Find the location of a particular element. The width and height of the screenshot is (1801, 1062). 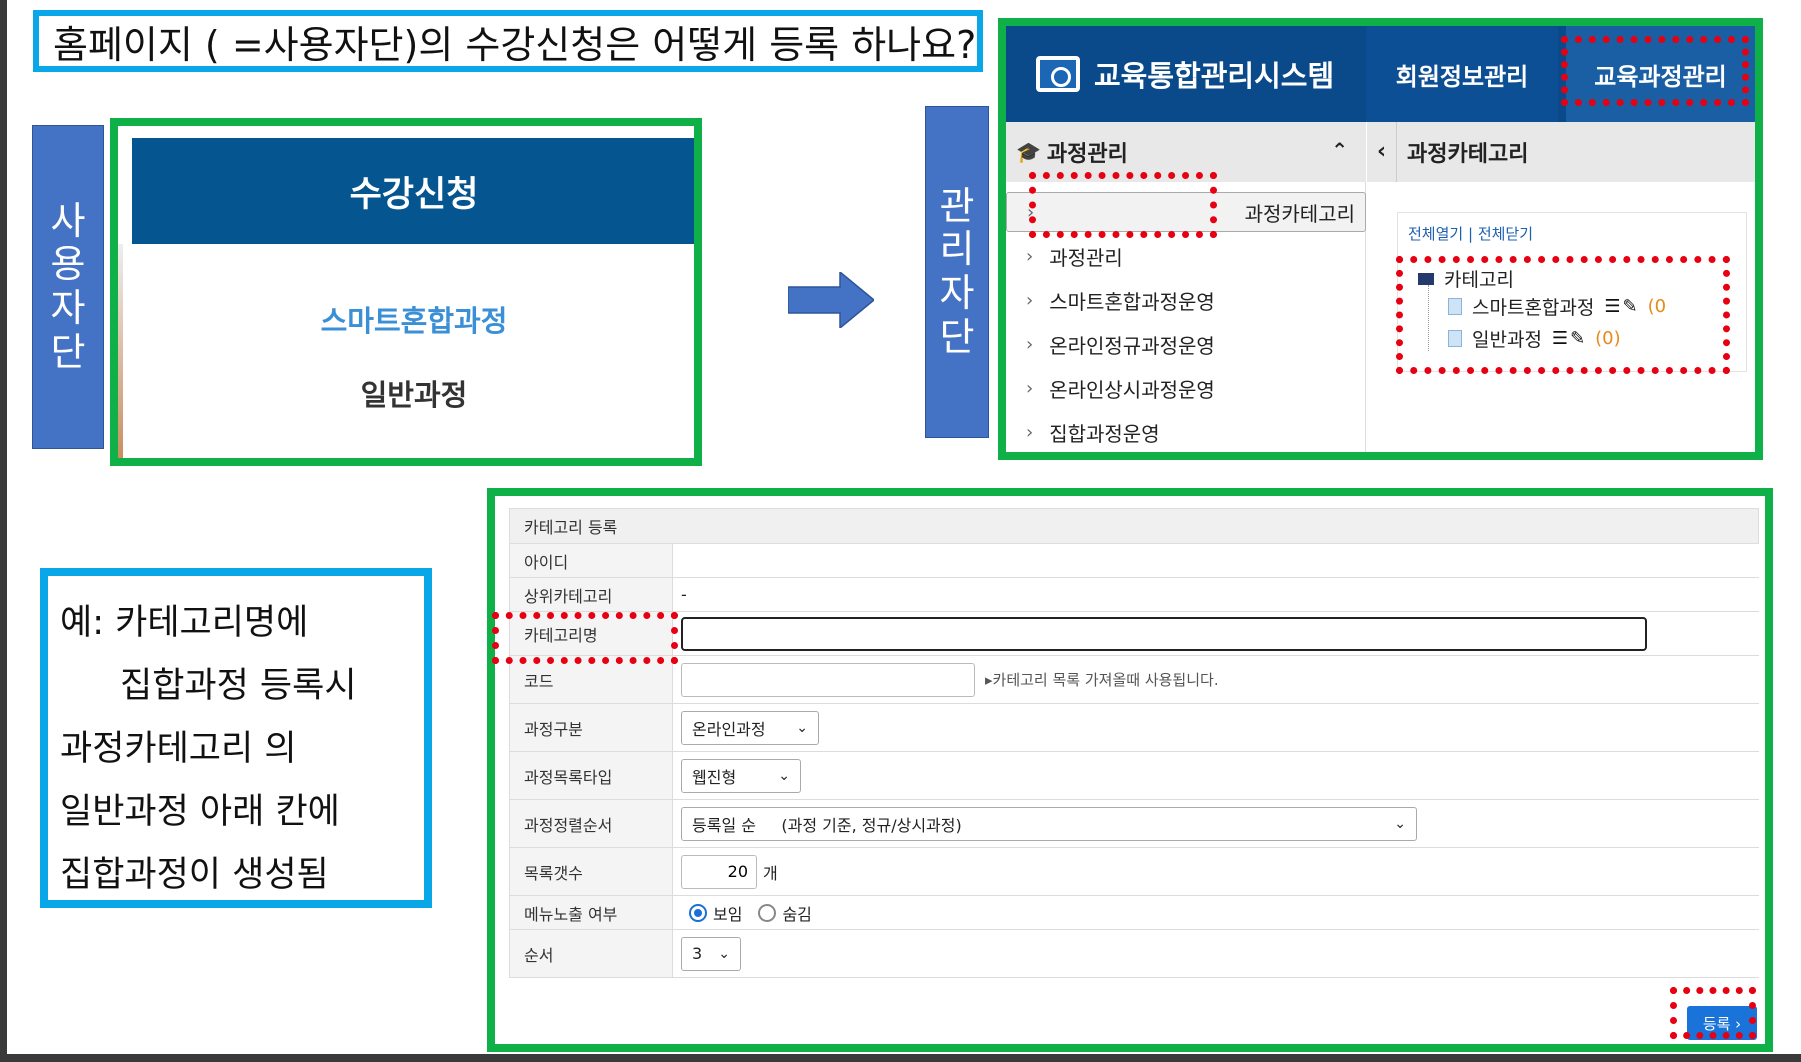

tree-root-label: 카테고리 is located at coordinates (1479, 280).